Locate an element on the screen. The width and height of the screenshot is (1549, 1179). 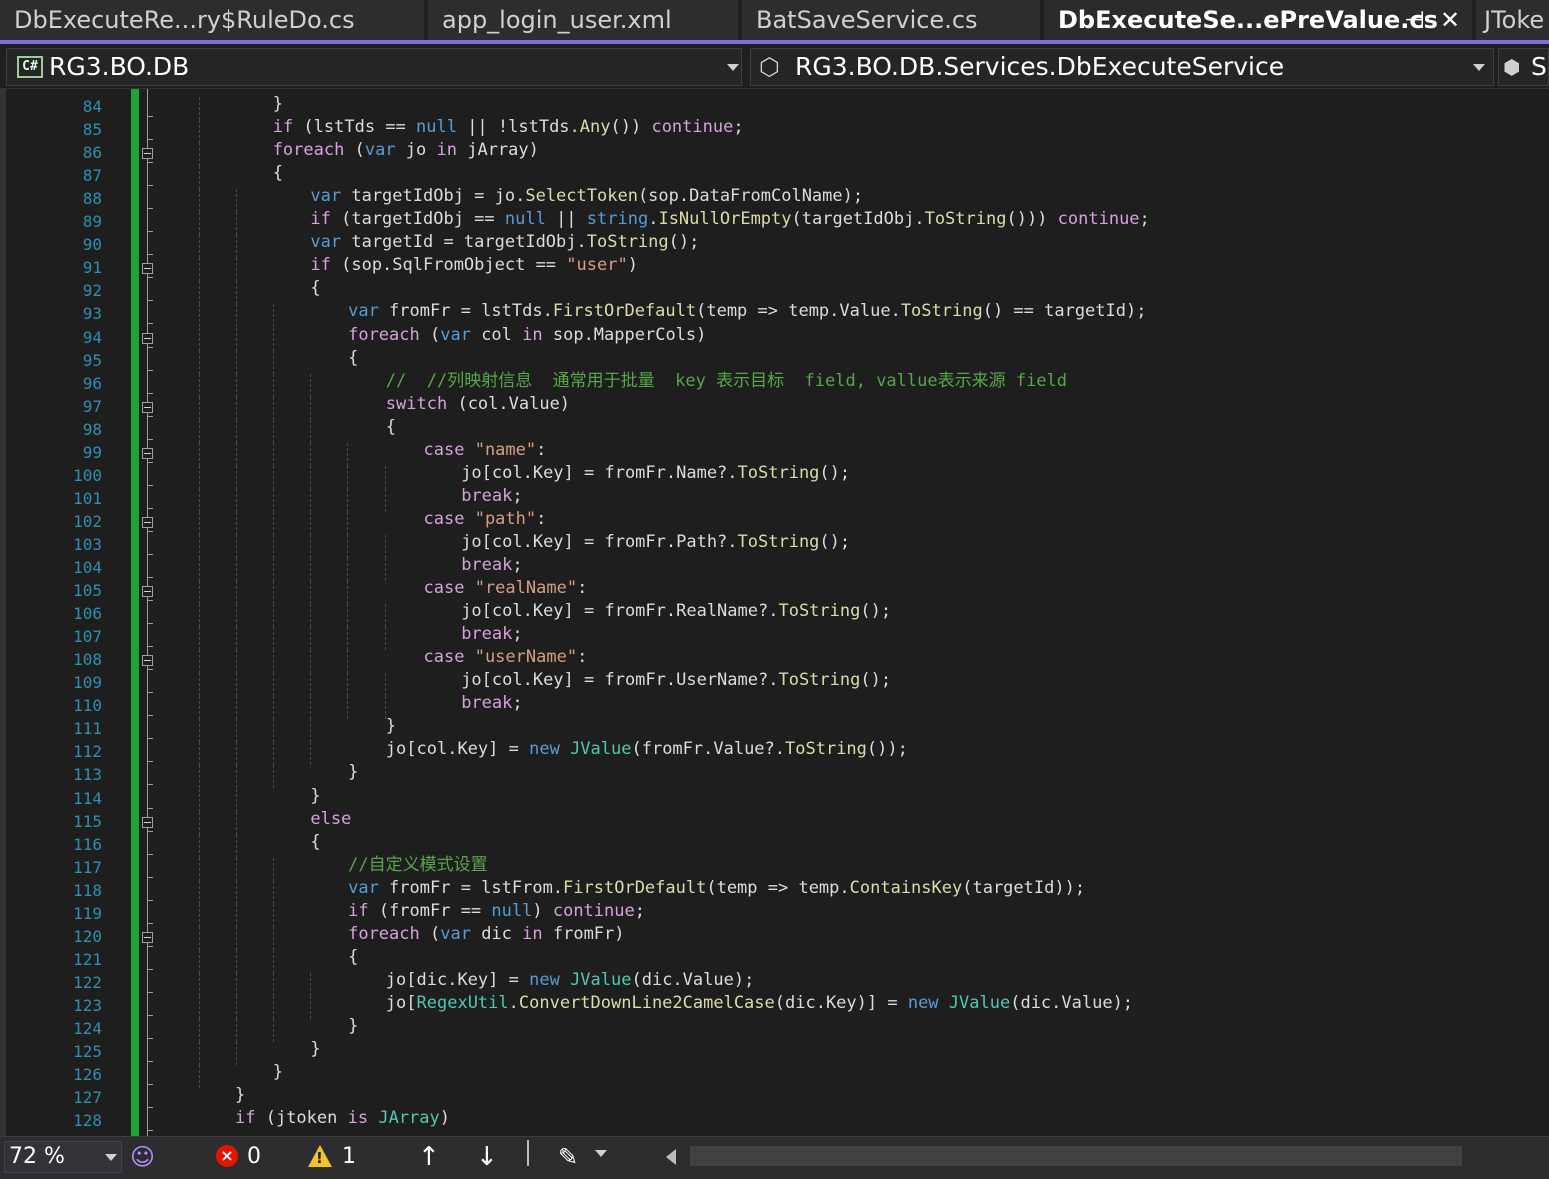
code-line: case "realName": is located at coordinates (986, 588).